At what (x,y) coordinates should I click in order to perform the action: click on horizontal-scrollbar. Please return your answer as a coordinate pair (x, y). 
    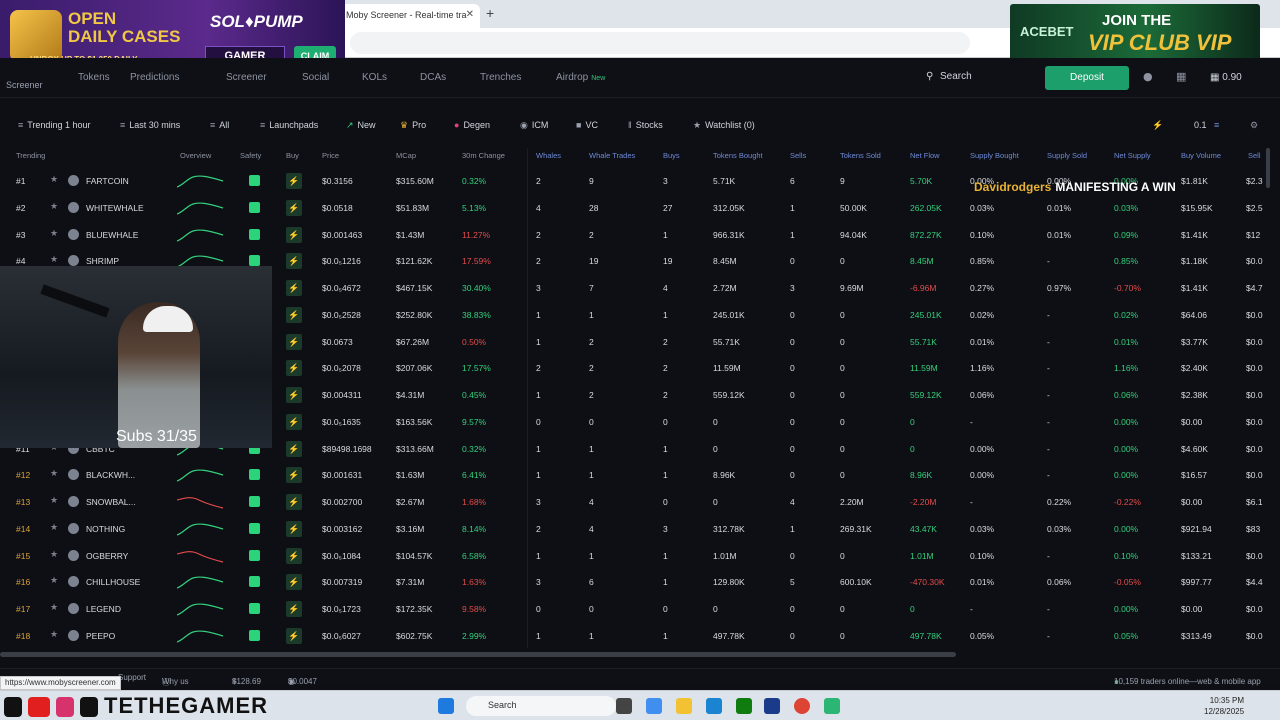
    Looking at the image, I should click on (478, 654).